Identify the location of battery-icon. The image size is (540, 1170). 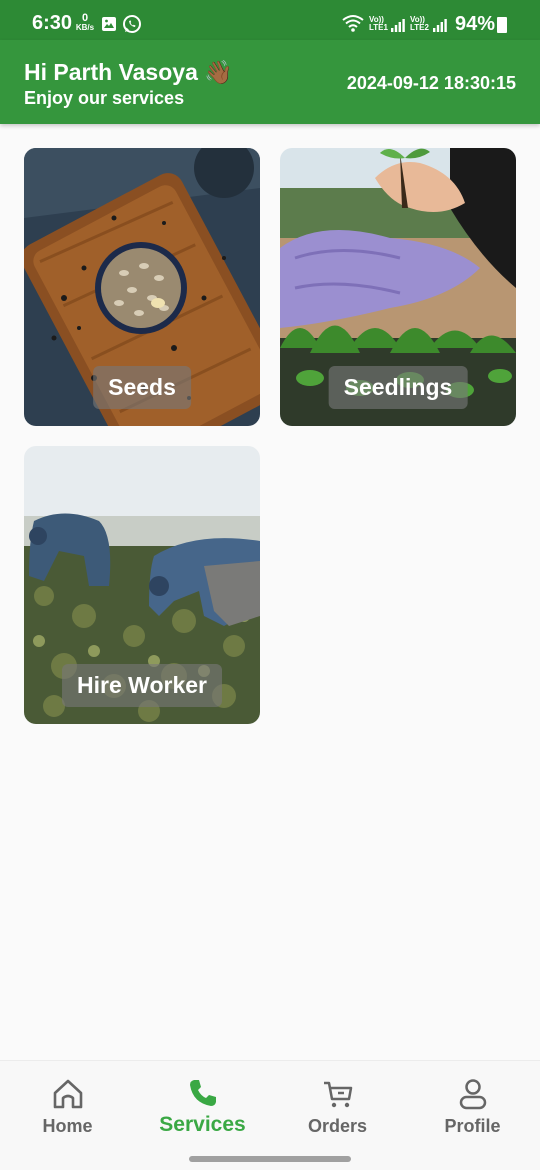
(502, 25).